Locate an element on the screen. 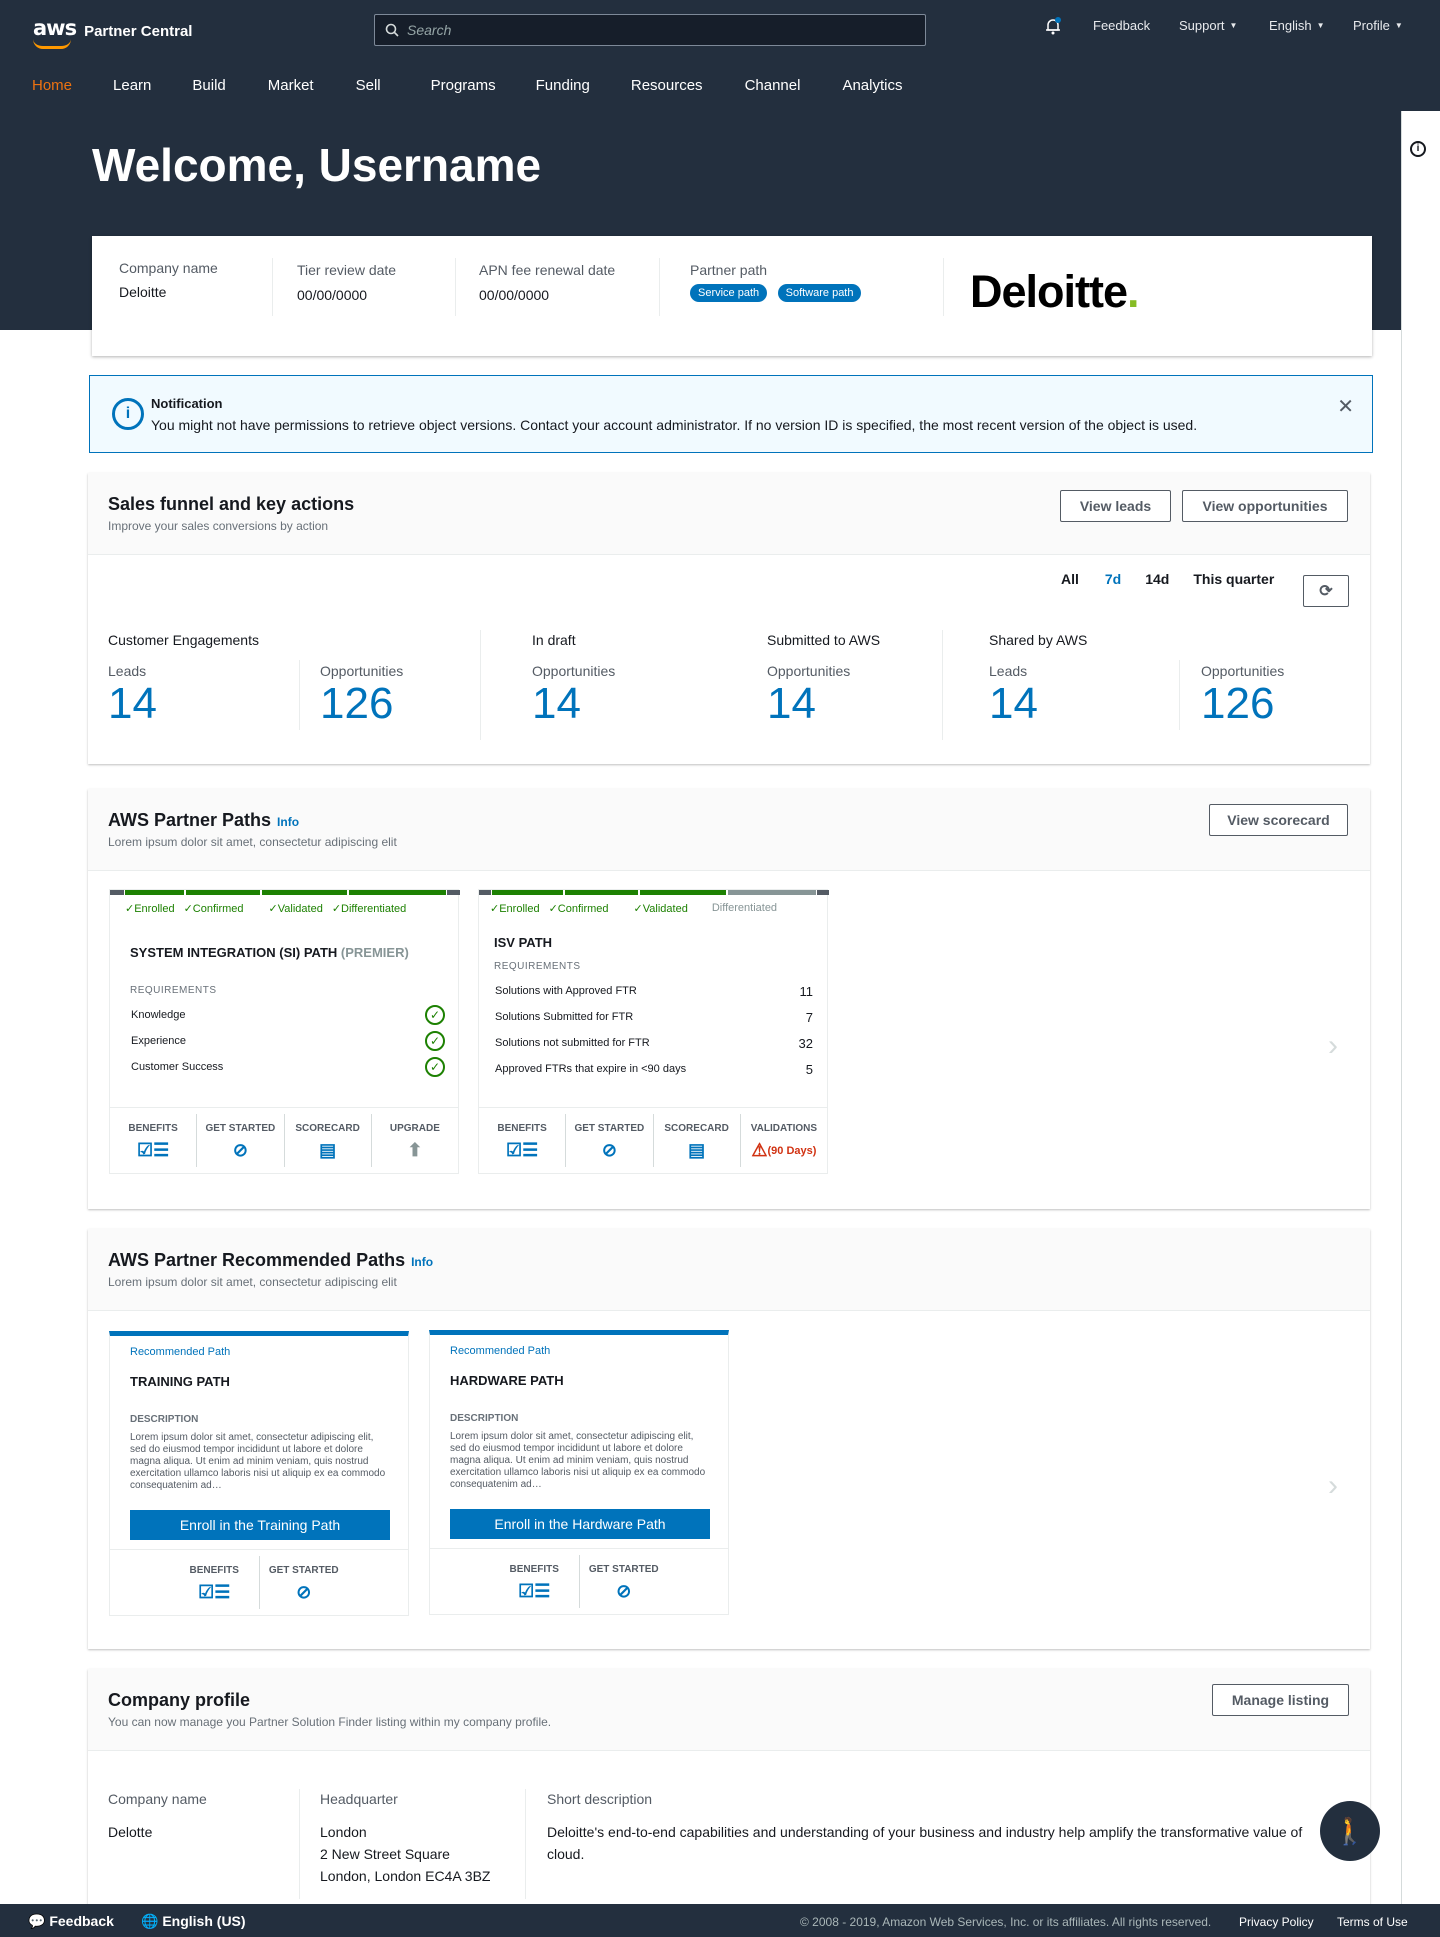 The height and width of the screenshot is (1937, 1440). metric-submitted-opportunities: Opportunities 14 is located at coordinates (808, 696).